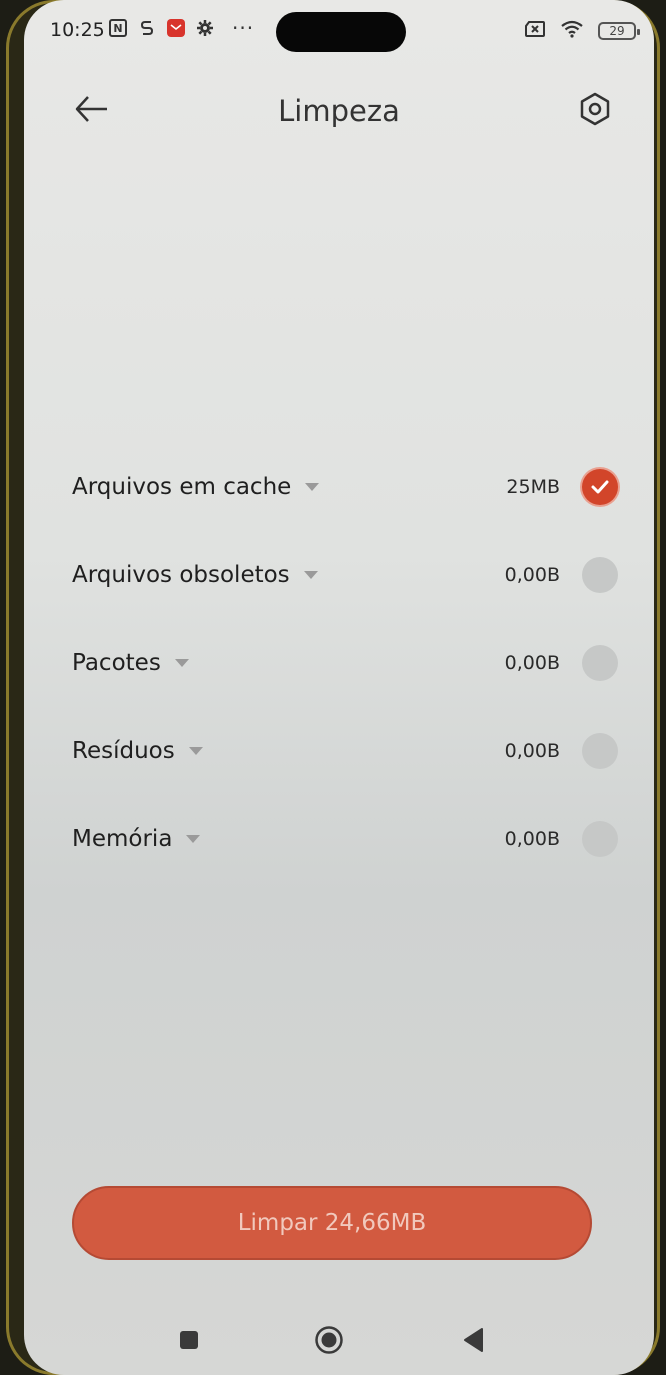 The image size is (666, 1375). Describe the element at coordinates (182, 487) in the screenshot. I see `item-label: Arquivos em cache` at that location.